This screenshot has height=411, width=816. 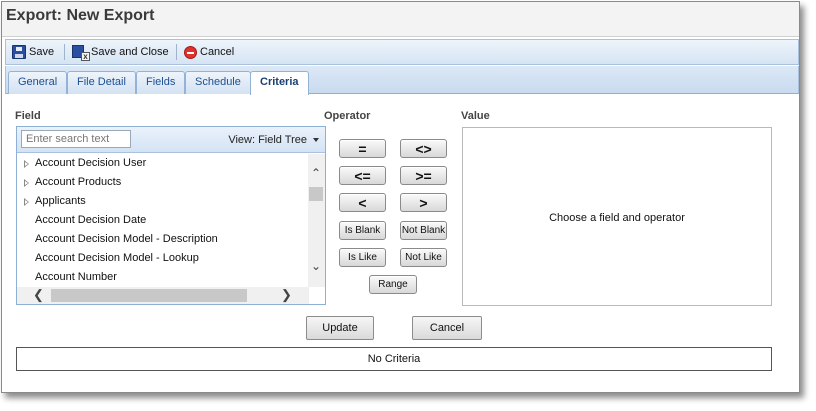 I want to click on operator-not-blank-button: Not Blank, so click(x=423, y=230).